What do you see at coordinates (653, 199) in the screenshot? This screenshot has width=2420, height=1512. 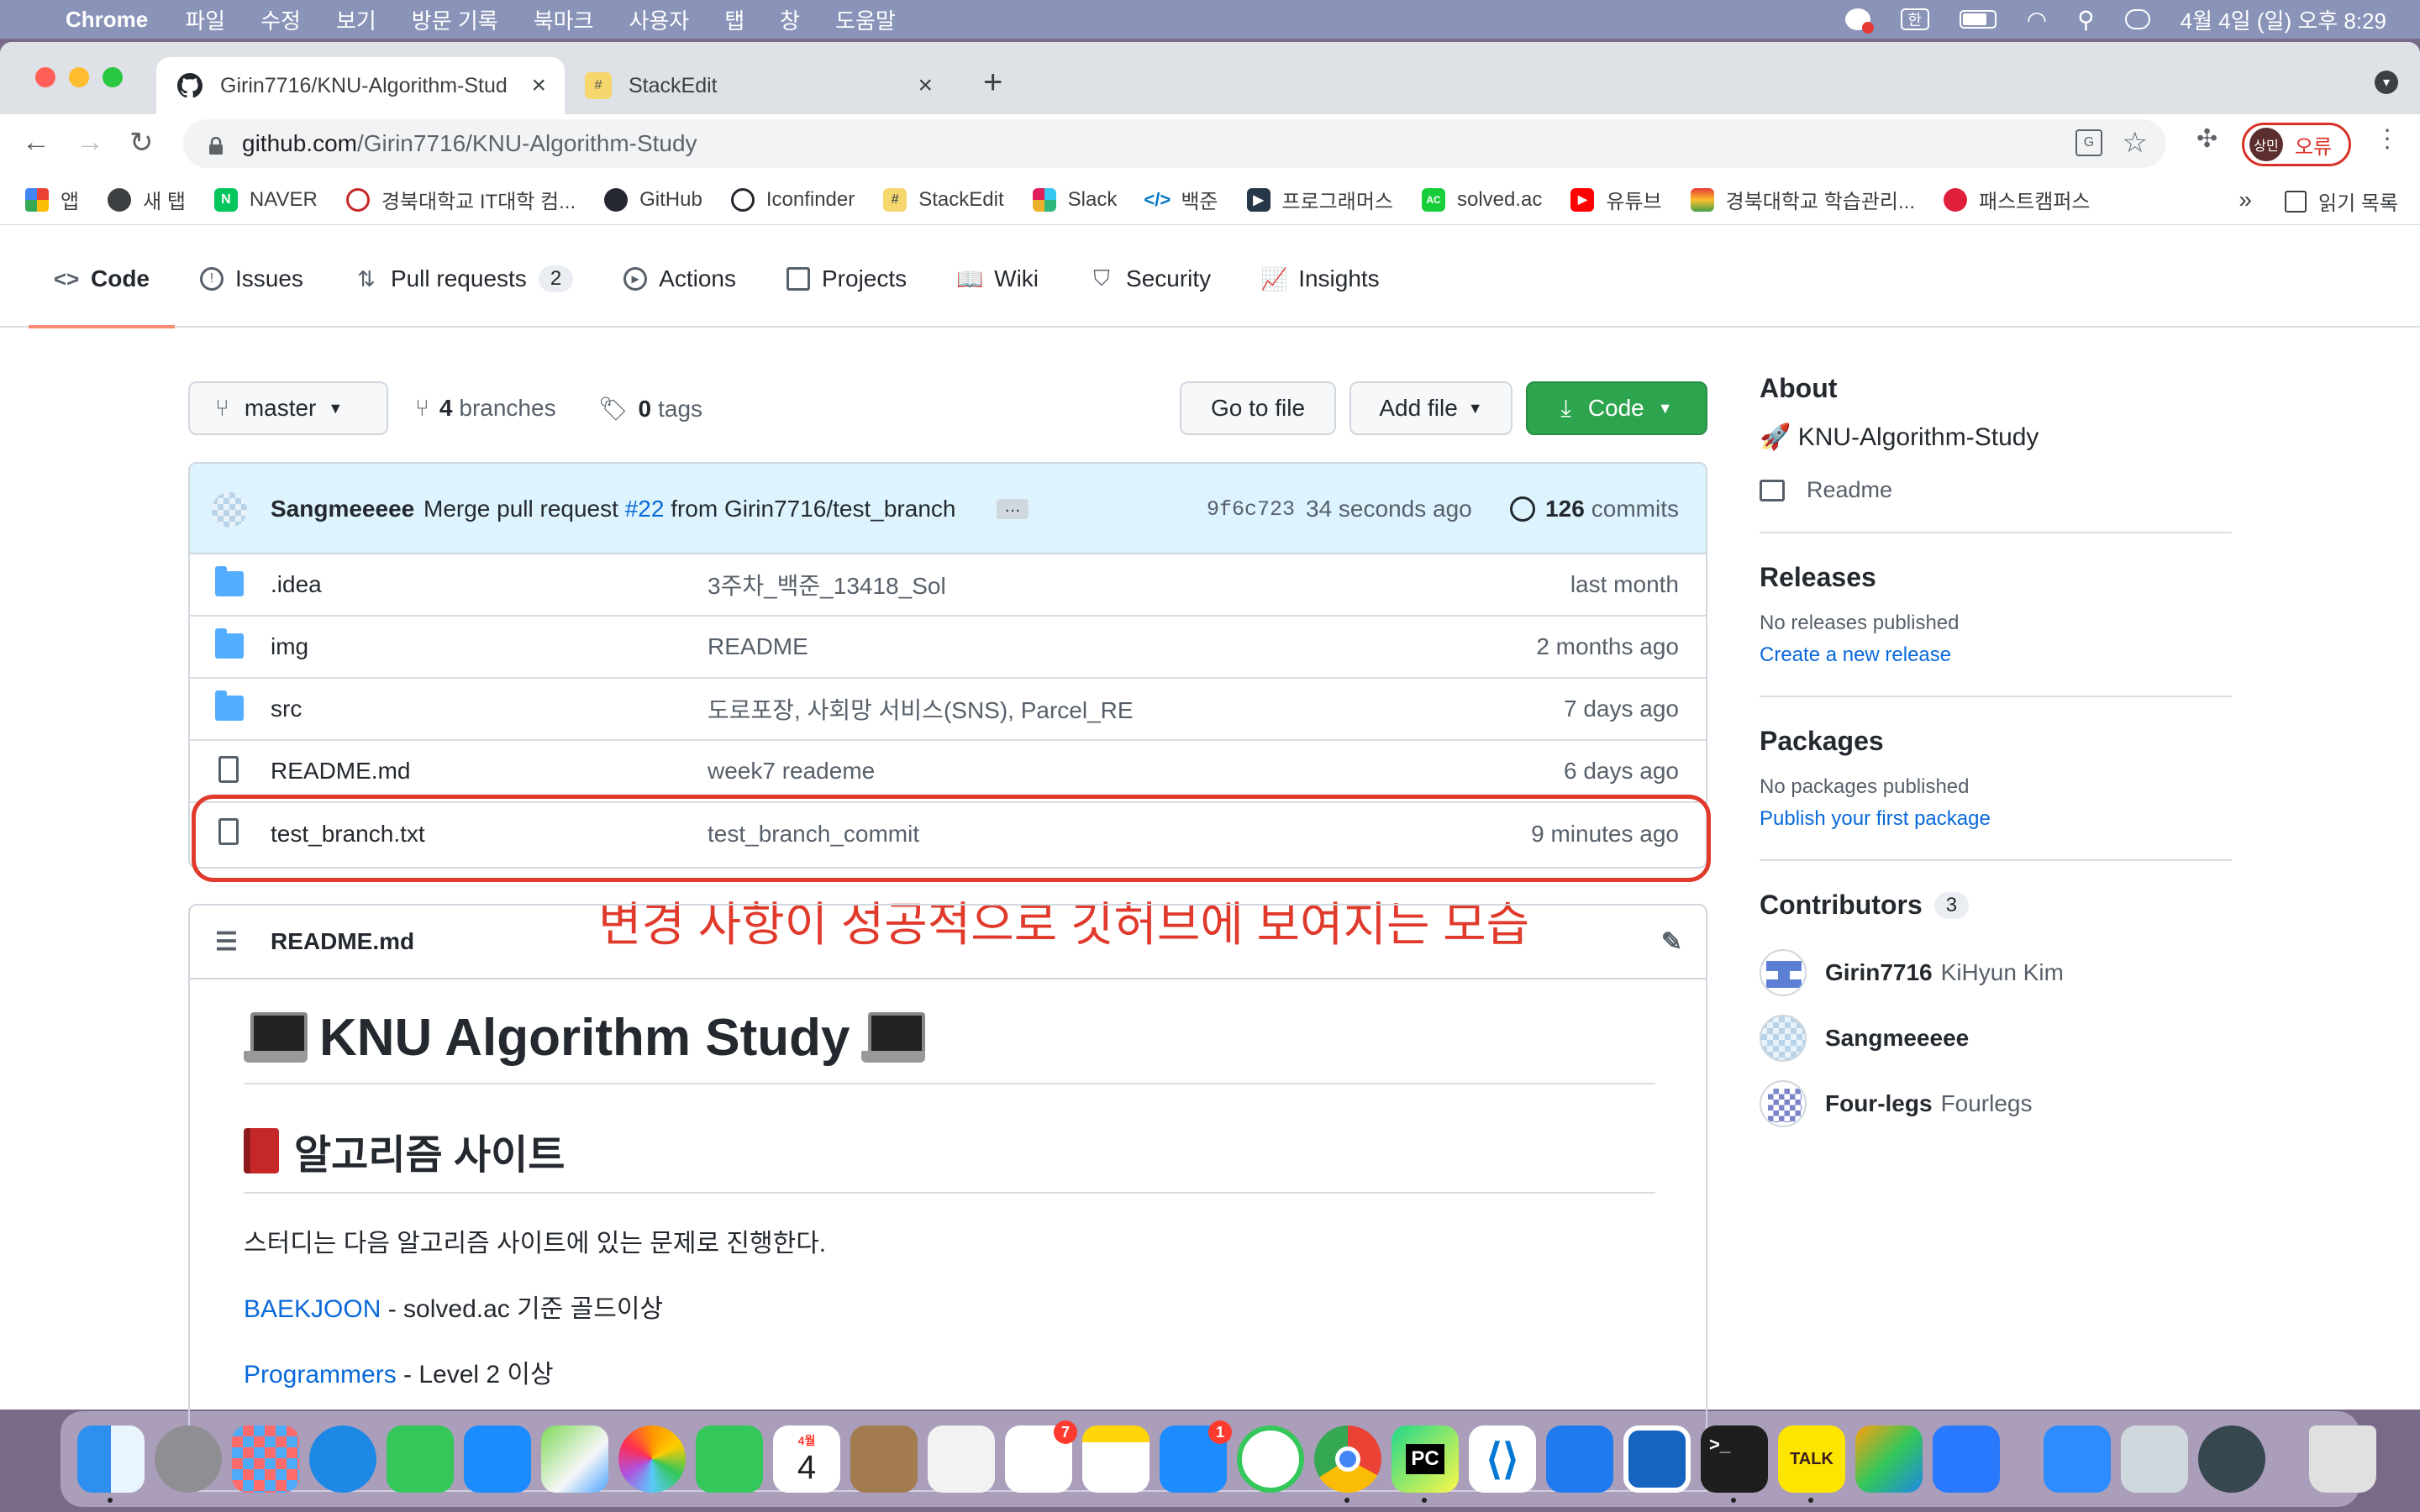 I see `bookmark-github: GitHub` at bounding box center [653, 199].